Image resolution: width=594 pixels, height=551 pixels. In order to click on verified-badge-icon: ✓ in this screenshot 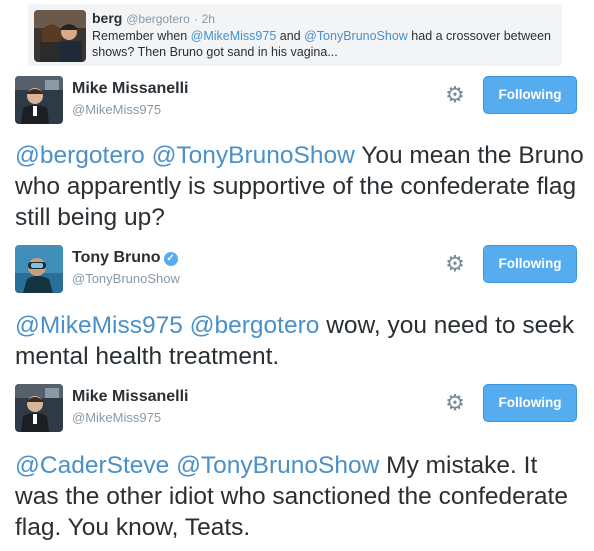, I will do `click(170, 259)`.